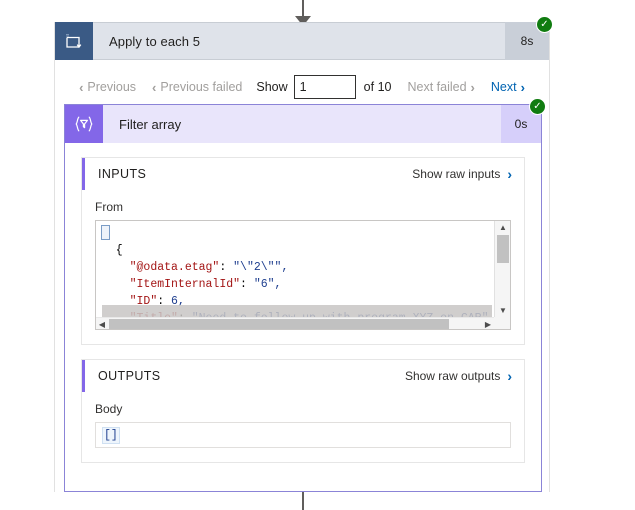  What do you see at coordinates (456, 174) in the screenshot?
I see `show-raw-inputs-label: Show raw inputs` at bounding box center [456, 174].